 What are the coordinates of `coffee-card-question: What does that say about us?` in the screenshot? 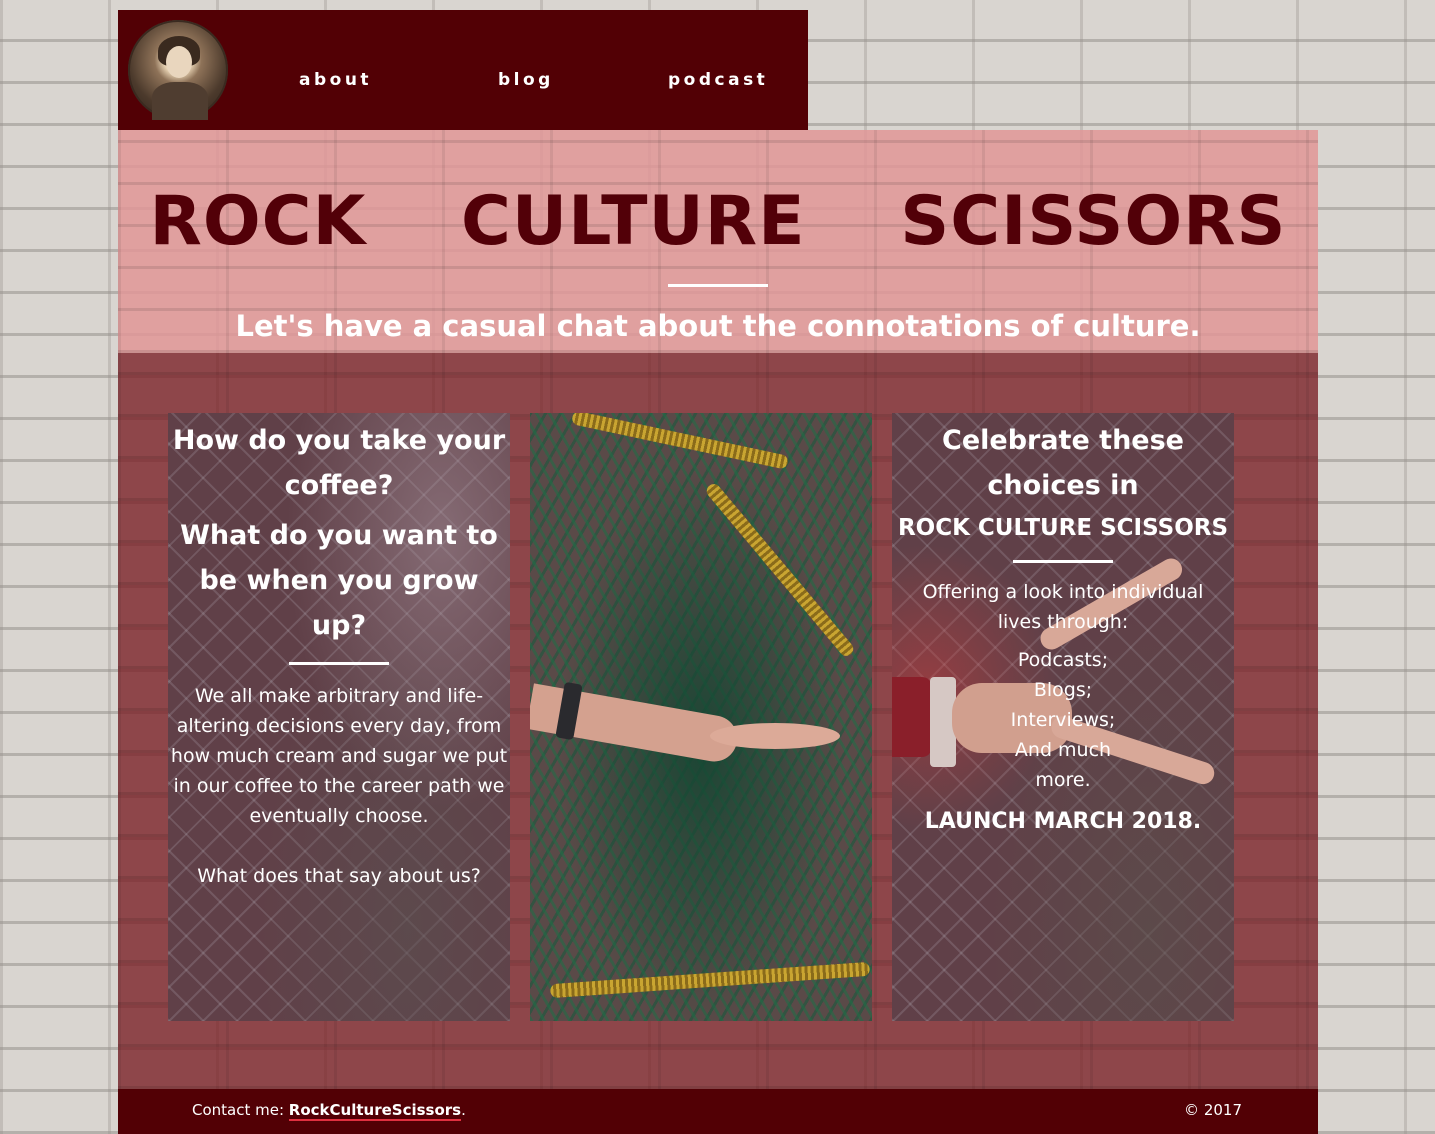 It's located at (339, 876).